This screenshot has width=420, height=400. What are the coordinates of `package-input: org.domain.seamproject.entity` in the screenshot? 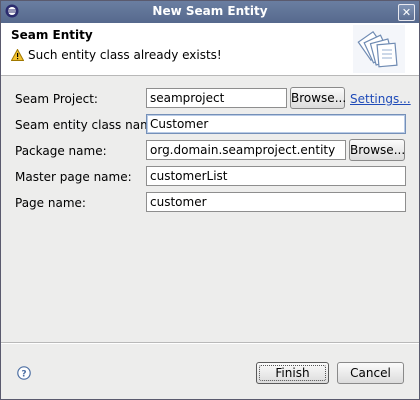 It's located at (246, 150).